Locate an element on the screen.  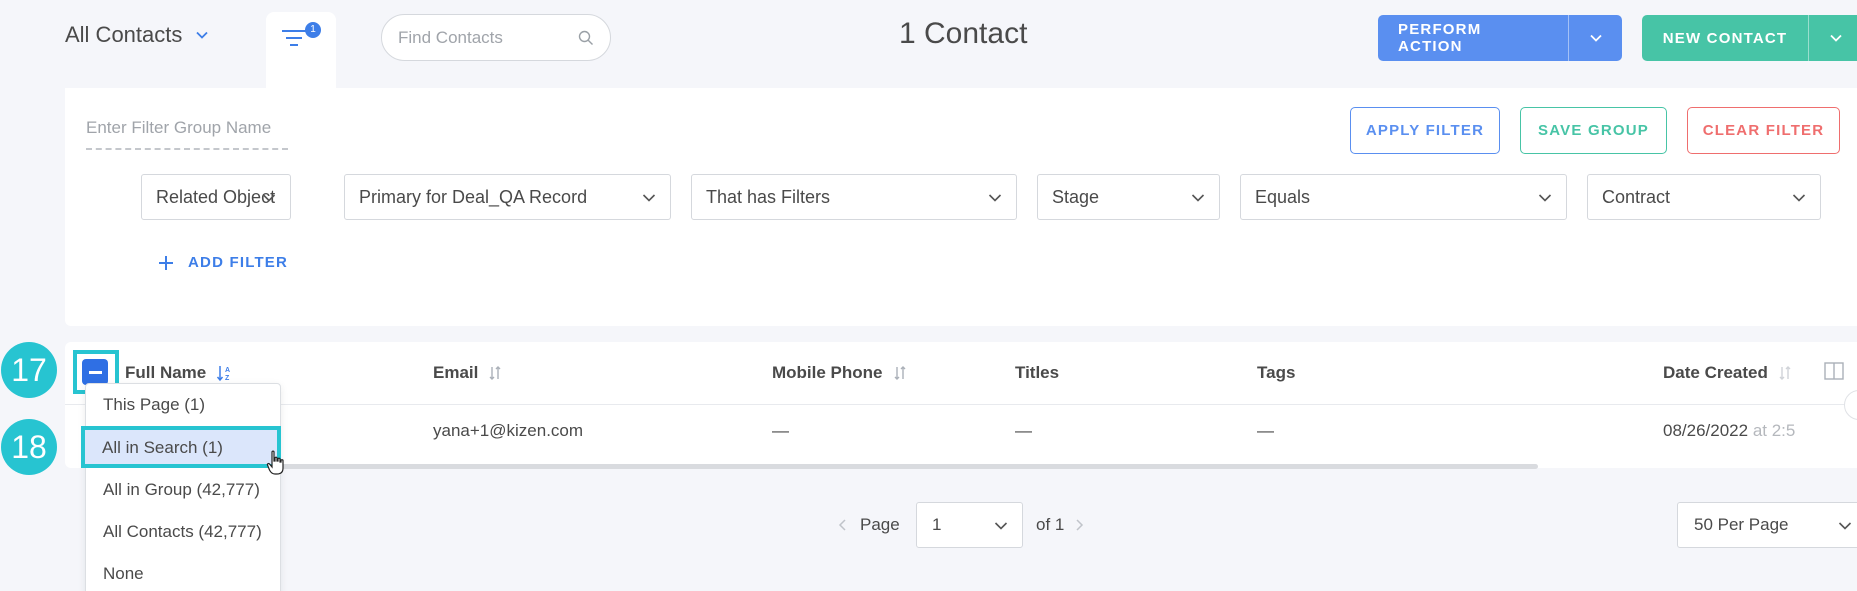
cell-email: yana+1@kizen.com is located at coordinates (508, 431).